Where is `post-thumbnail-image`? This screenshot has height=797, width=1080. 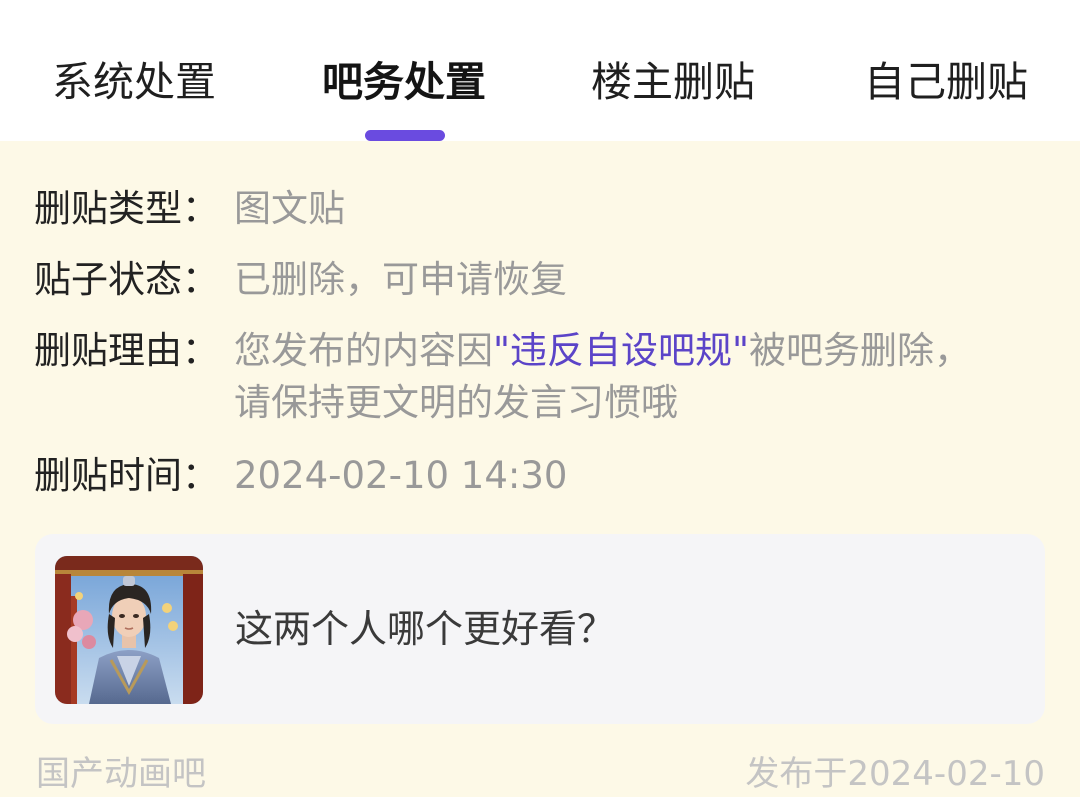
post-thumbnail-image is located at coordinates (129, 630).